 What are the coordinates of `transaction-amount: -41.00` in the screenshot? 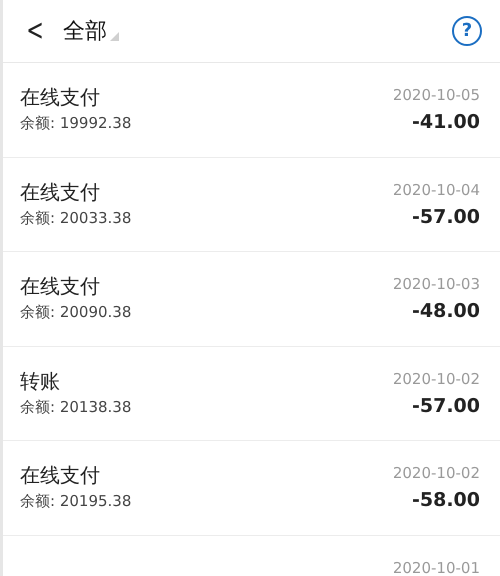 It's located at (446, 122).